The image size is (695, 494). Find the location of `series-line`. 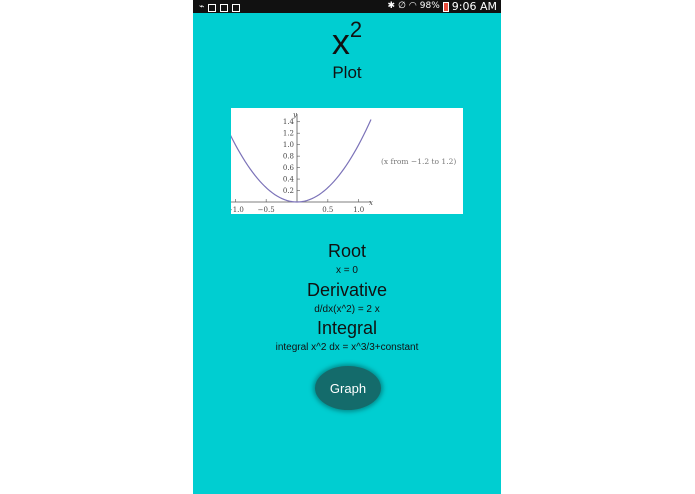

series-line is located at coordinates (301, 161).